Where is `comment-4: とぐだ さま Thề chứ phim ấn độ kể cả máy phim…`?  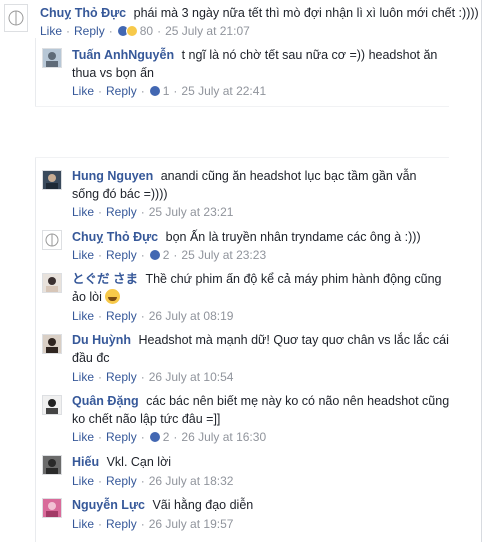 comment-4: とぐだ さま Thề chứ phim ấn độ kể cả máy phim… is located at coordinates (262, 288).